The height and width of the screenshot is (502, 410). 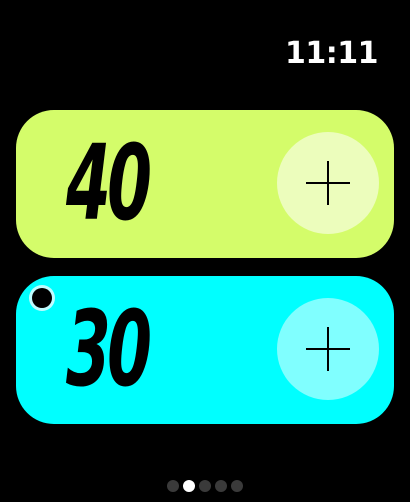 I want to click on page-dot-active, so click(x=189, y=486).